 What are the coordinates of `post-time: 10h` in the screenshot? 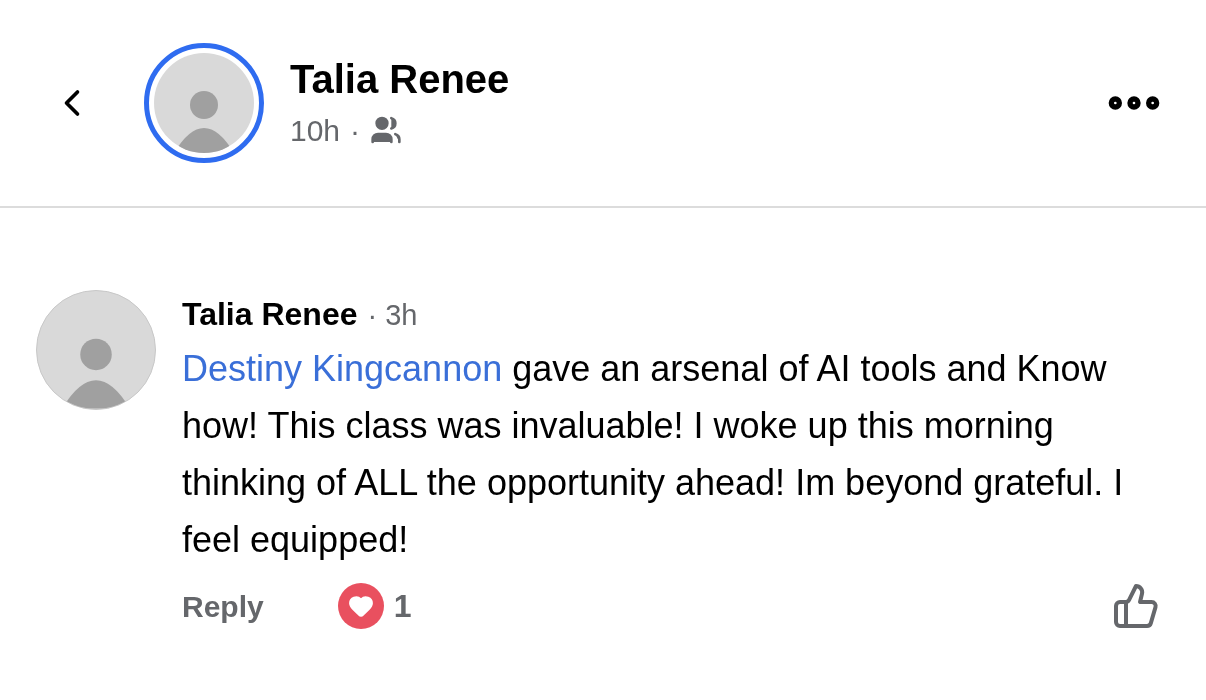 It's located at (315, 130).